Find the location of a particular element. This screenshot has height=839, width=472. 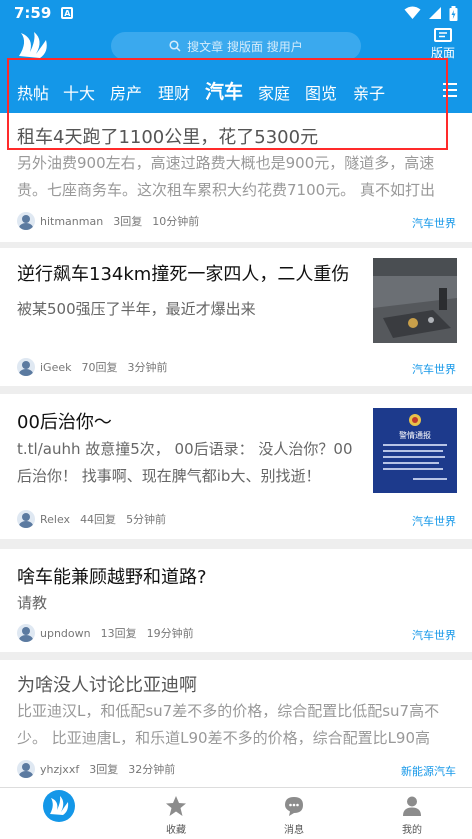

bottom-nav: 收藏 消息 我的 is located at coordinates (236, 813).